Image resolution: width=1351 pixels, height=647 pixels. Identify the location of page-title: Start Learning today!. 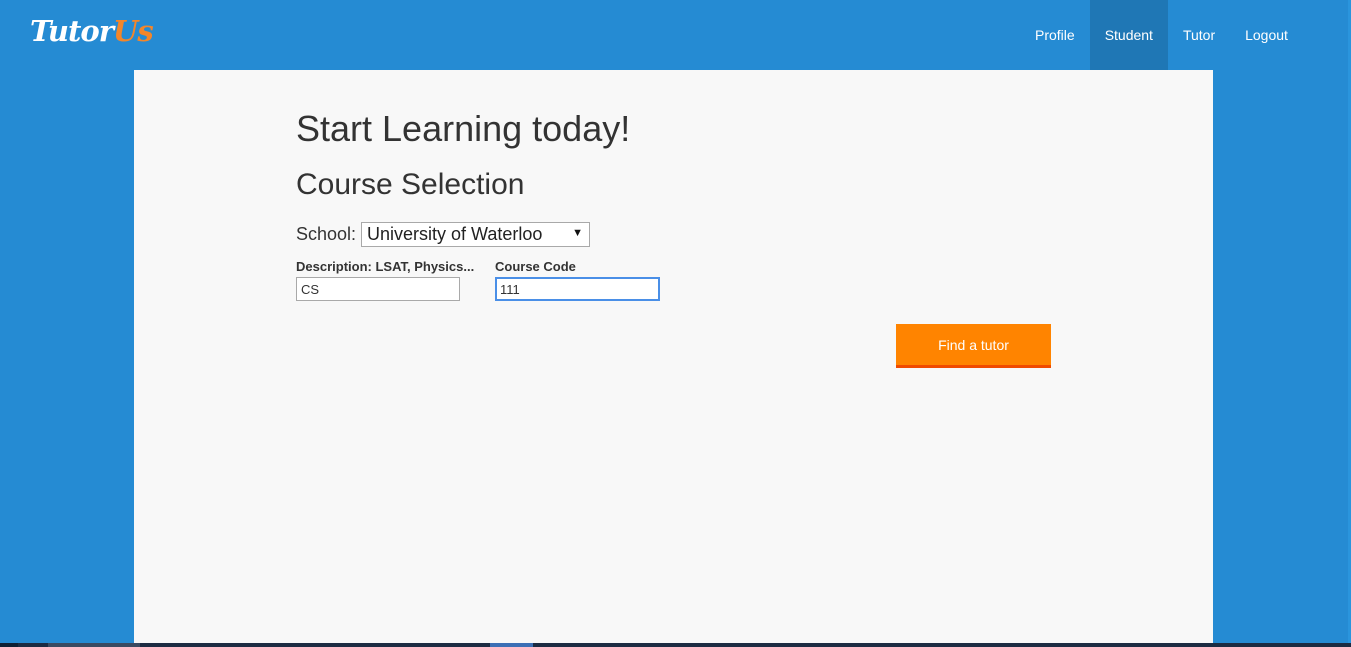
(463, 128).